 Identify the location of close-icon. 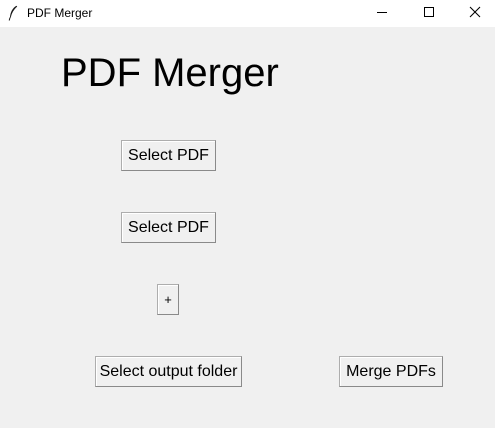
(475, 12).